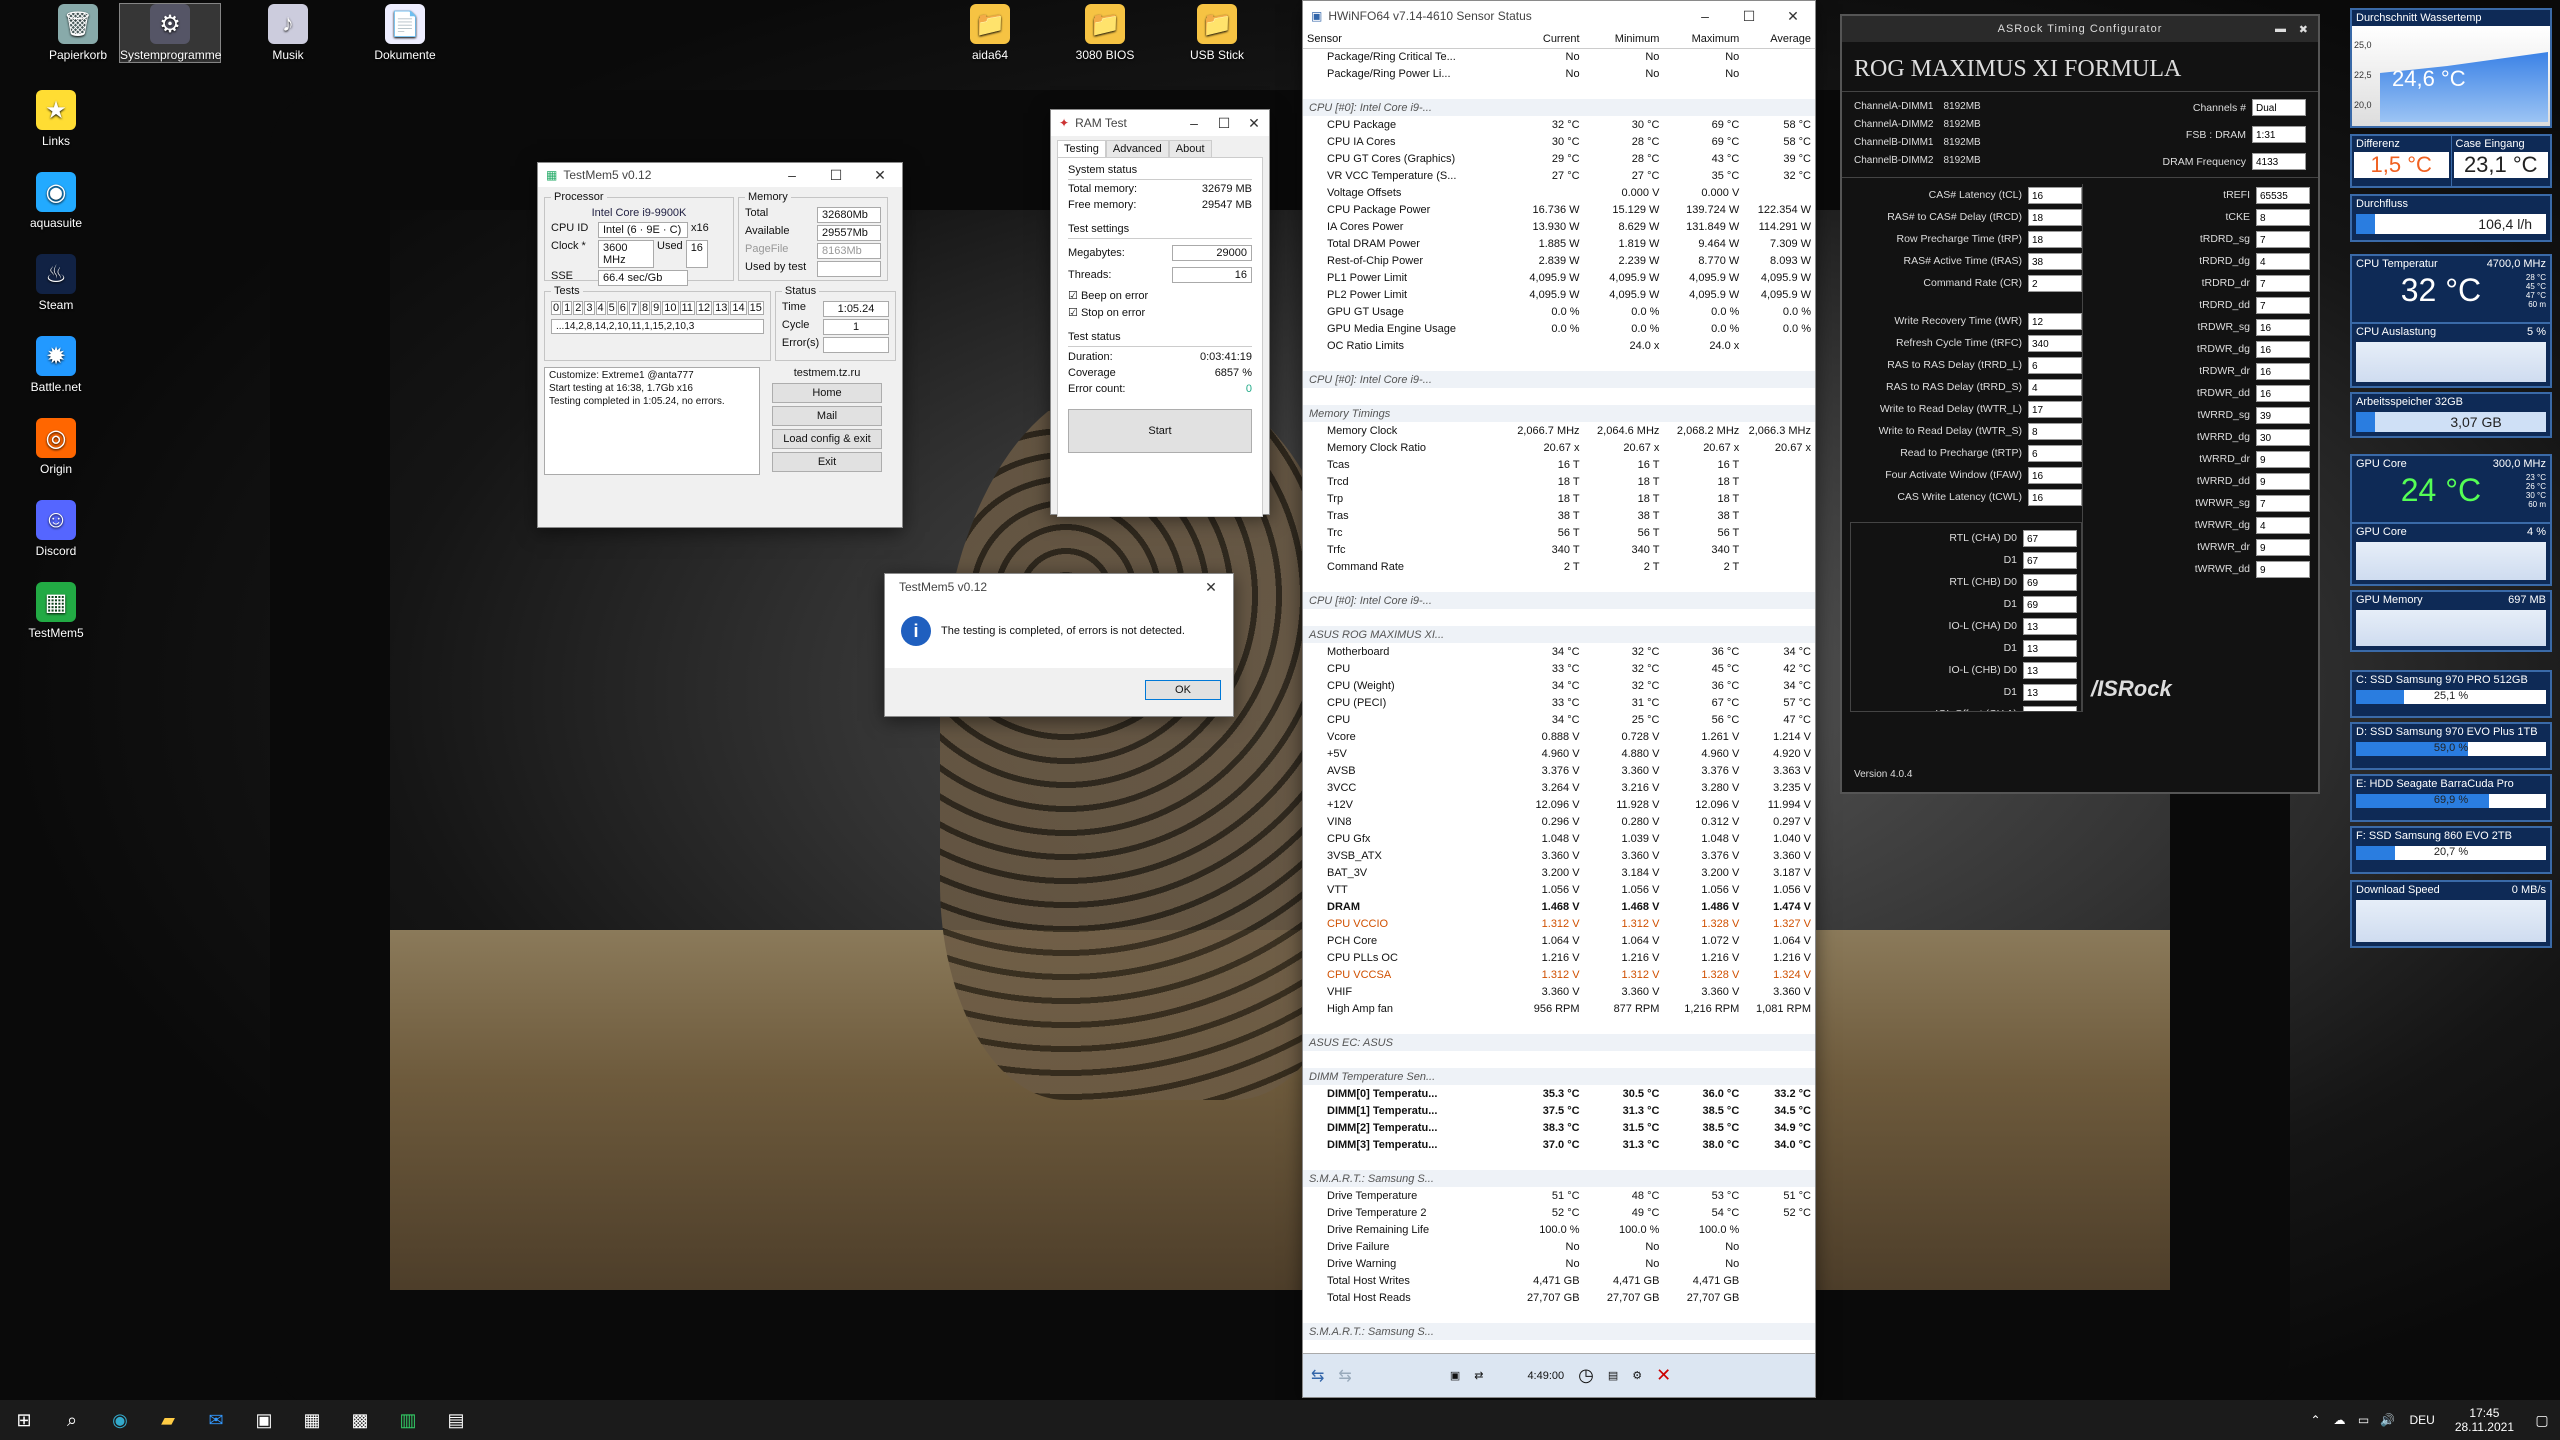 The height and width of the screenshot is (1440, 2560). I want to click on sensor-row: CPU 34 °C 25 °C 56 °C 47 °C, so click(1559, 719).